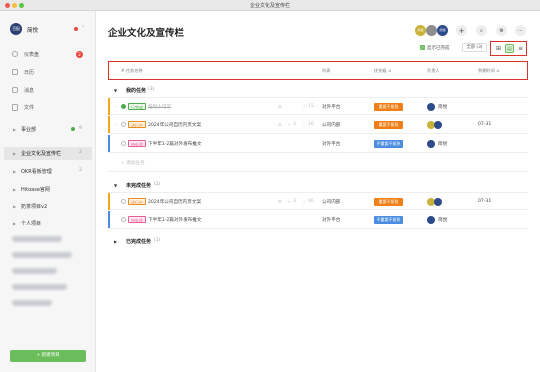  What do you see at coordinates (489, 71) in the screenshot?
I see `column-header-due: 到期时间 ≎` at bounding box center [489, 71].